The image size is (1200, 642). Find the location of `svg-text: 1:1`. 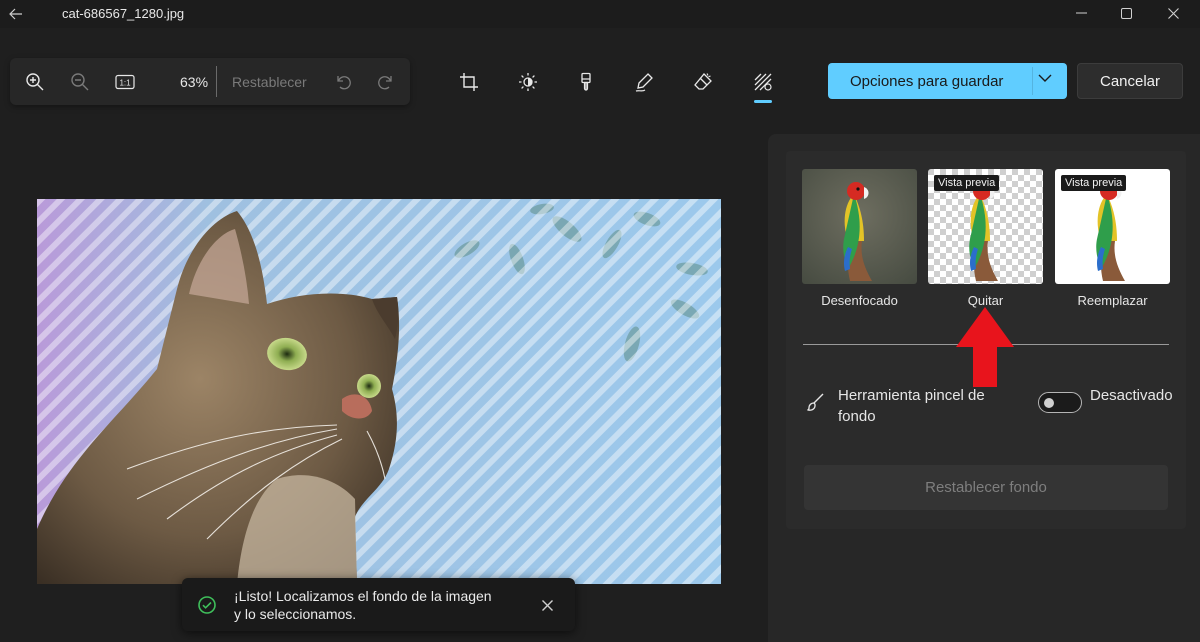

svg-text: 1:1 is located at coordinates (125, 83).